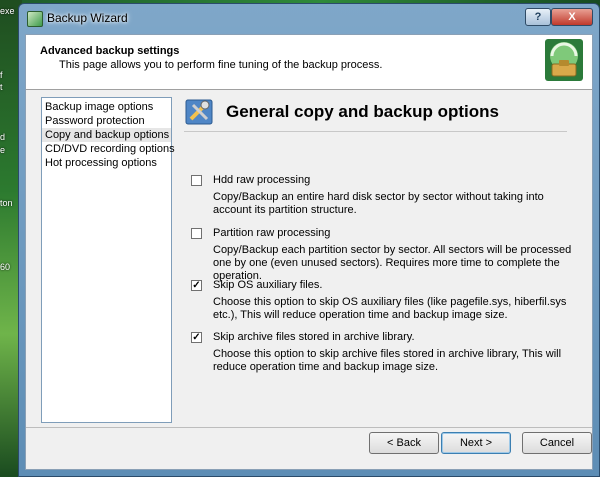 The image size is (600, 477). What do you see at coordinates (110, 51) in the screenshot?
I see `page-title: Advanced backup settings` at bounding box center [110, 51].